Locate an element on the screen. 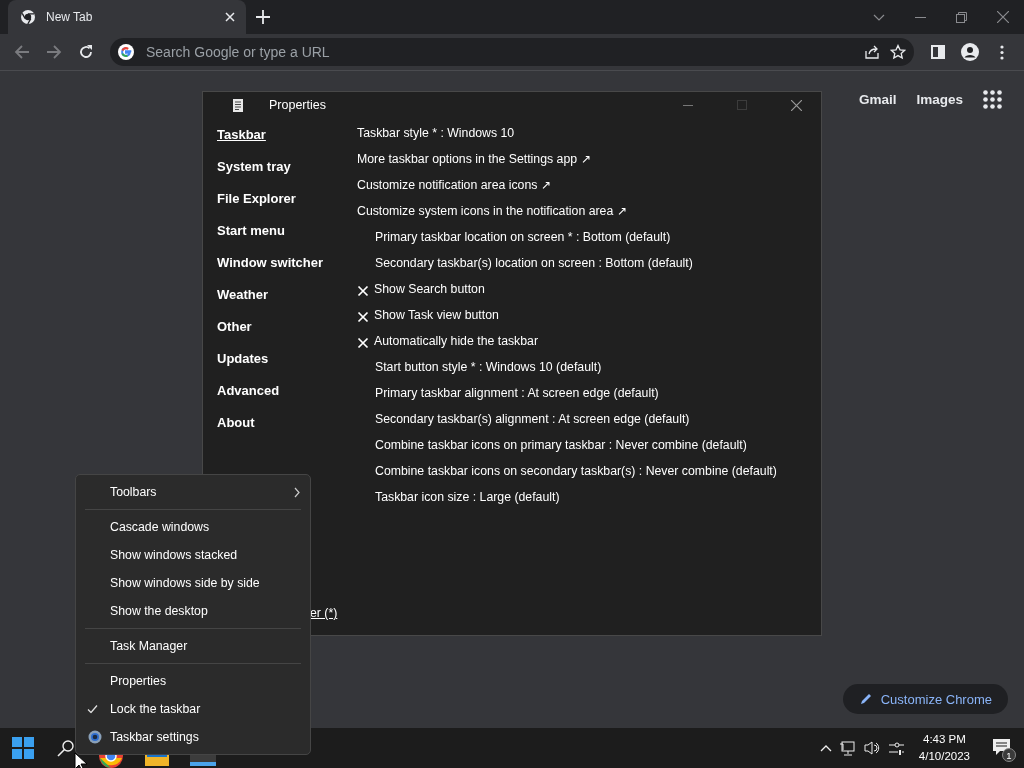  chevron-up-icon is located at coordinates (825, 748).